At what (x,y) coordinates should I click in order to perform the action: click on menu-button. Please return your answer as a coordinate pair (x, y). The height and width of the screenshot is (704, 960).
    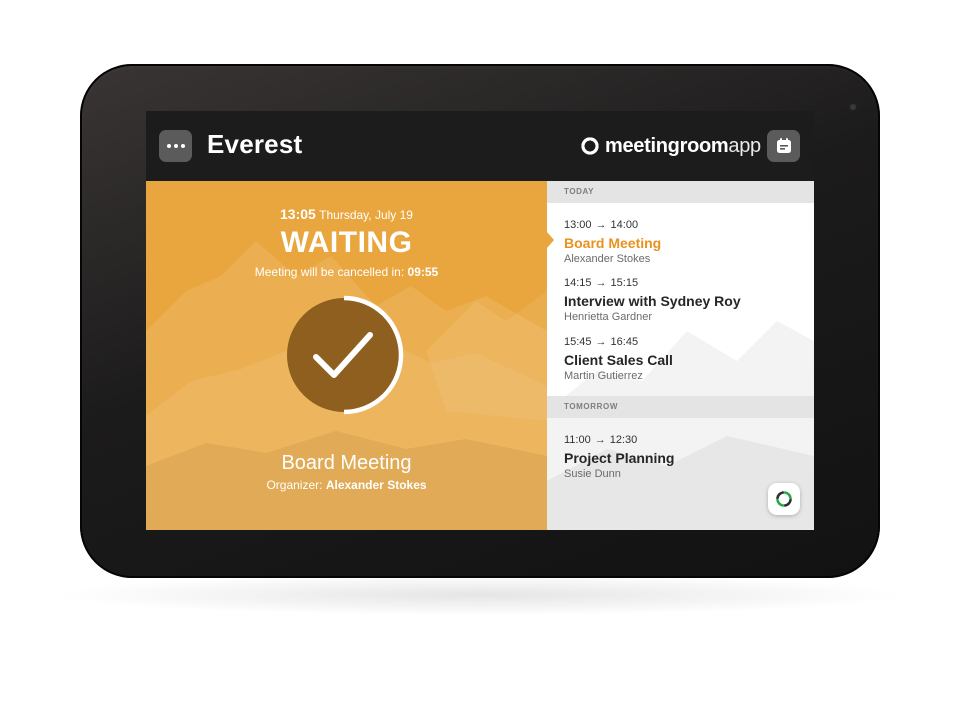
    Looking at the image, I should click on (175, 146).